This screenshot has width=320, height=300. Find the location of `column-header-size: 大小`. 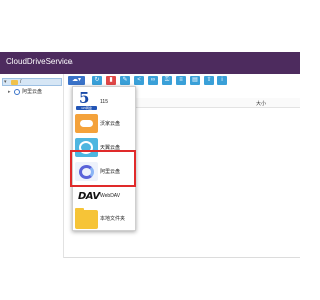

column-header-size: 大小 is located at coordinates (261, 103).